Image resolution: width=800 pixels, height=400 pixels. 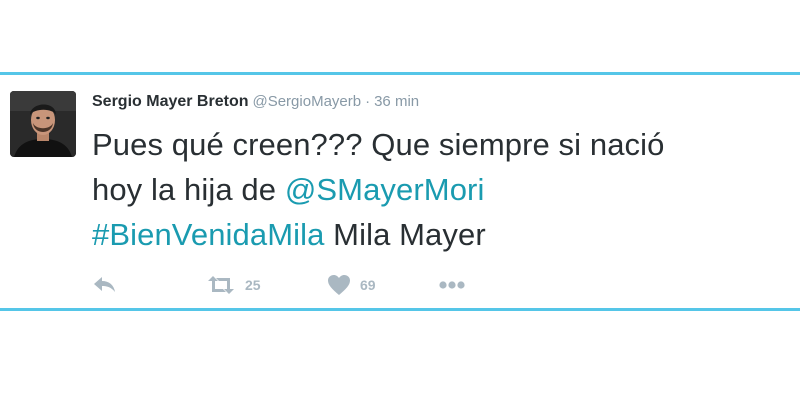 What do you see at coordinates (292, 285) in the screenshot?
I see `tweet-actions: 25 69` at bounding box center [292, 285].